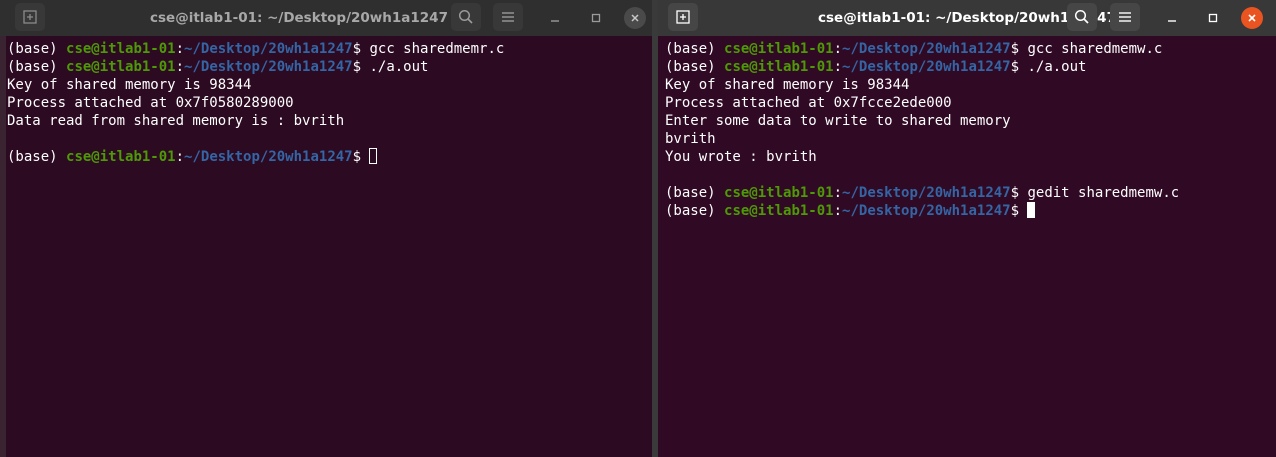 This screenshot has height=457, width=1276. Describe the element at coordinates (437, 49) in the screenshot. I see `command-text: gcc sharedmemr.c` at that location.